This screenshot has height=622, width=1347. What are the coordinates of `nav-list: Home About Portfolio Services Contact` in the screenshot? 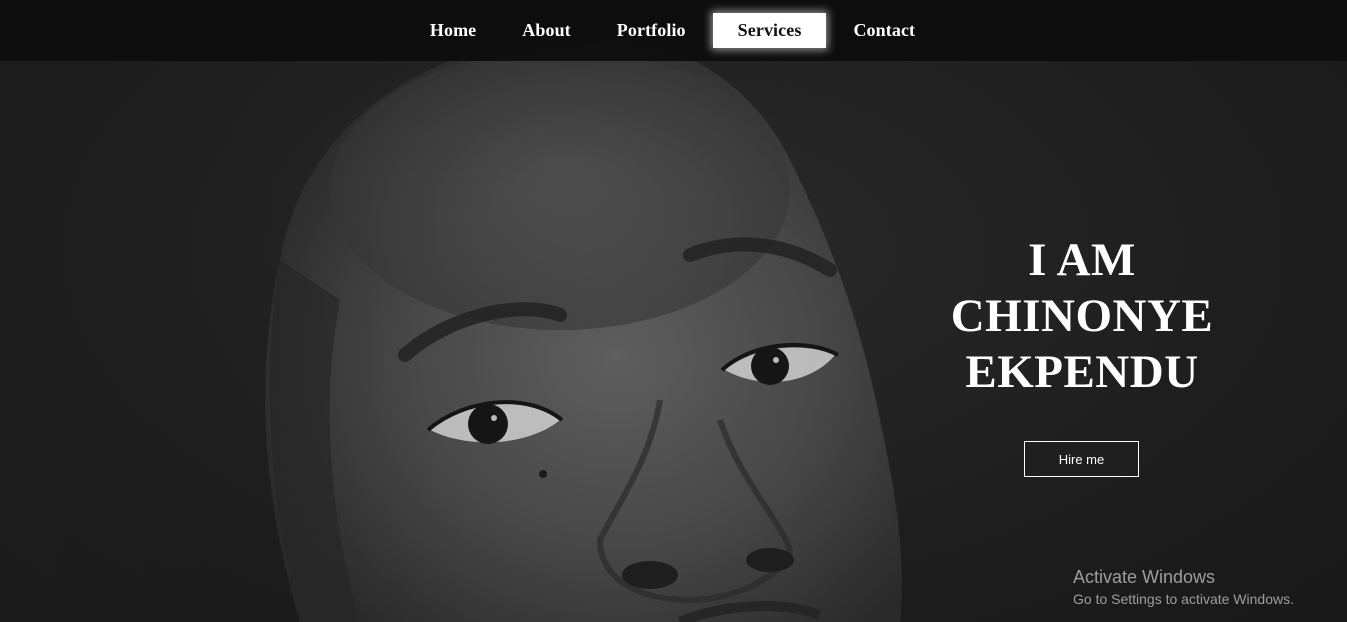 It's located at (672, 30).